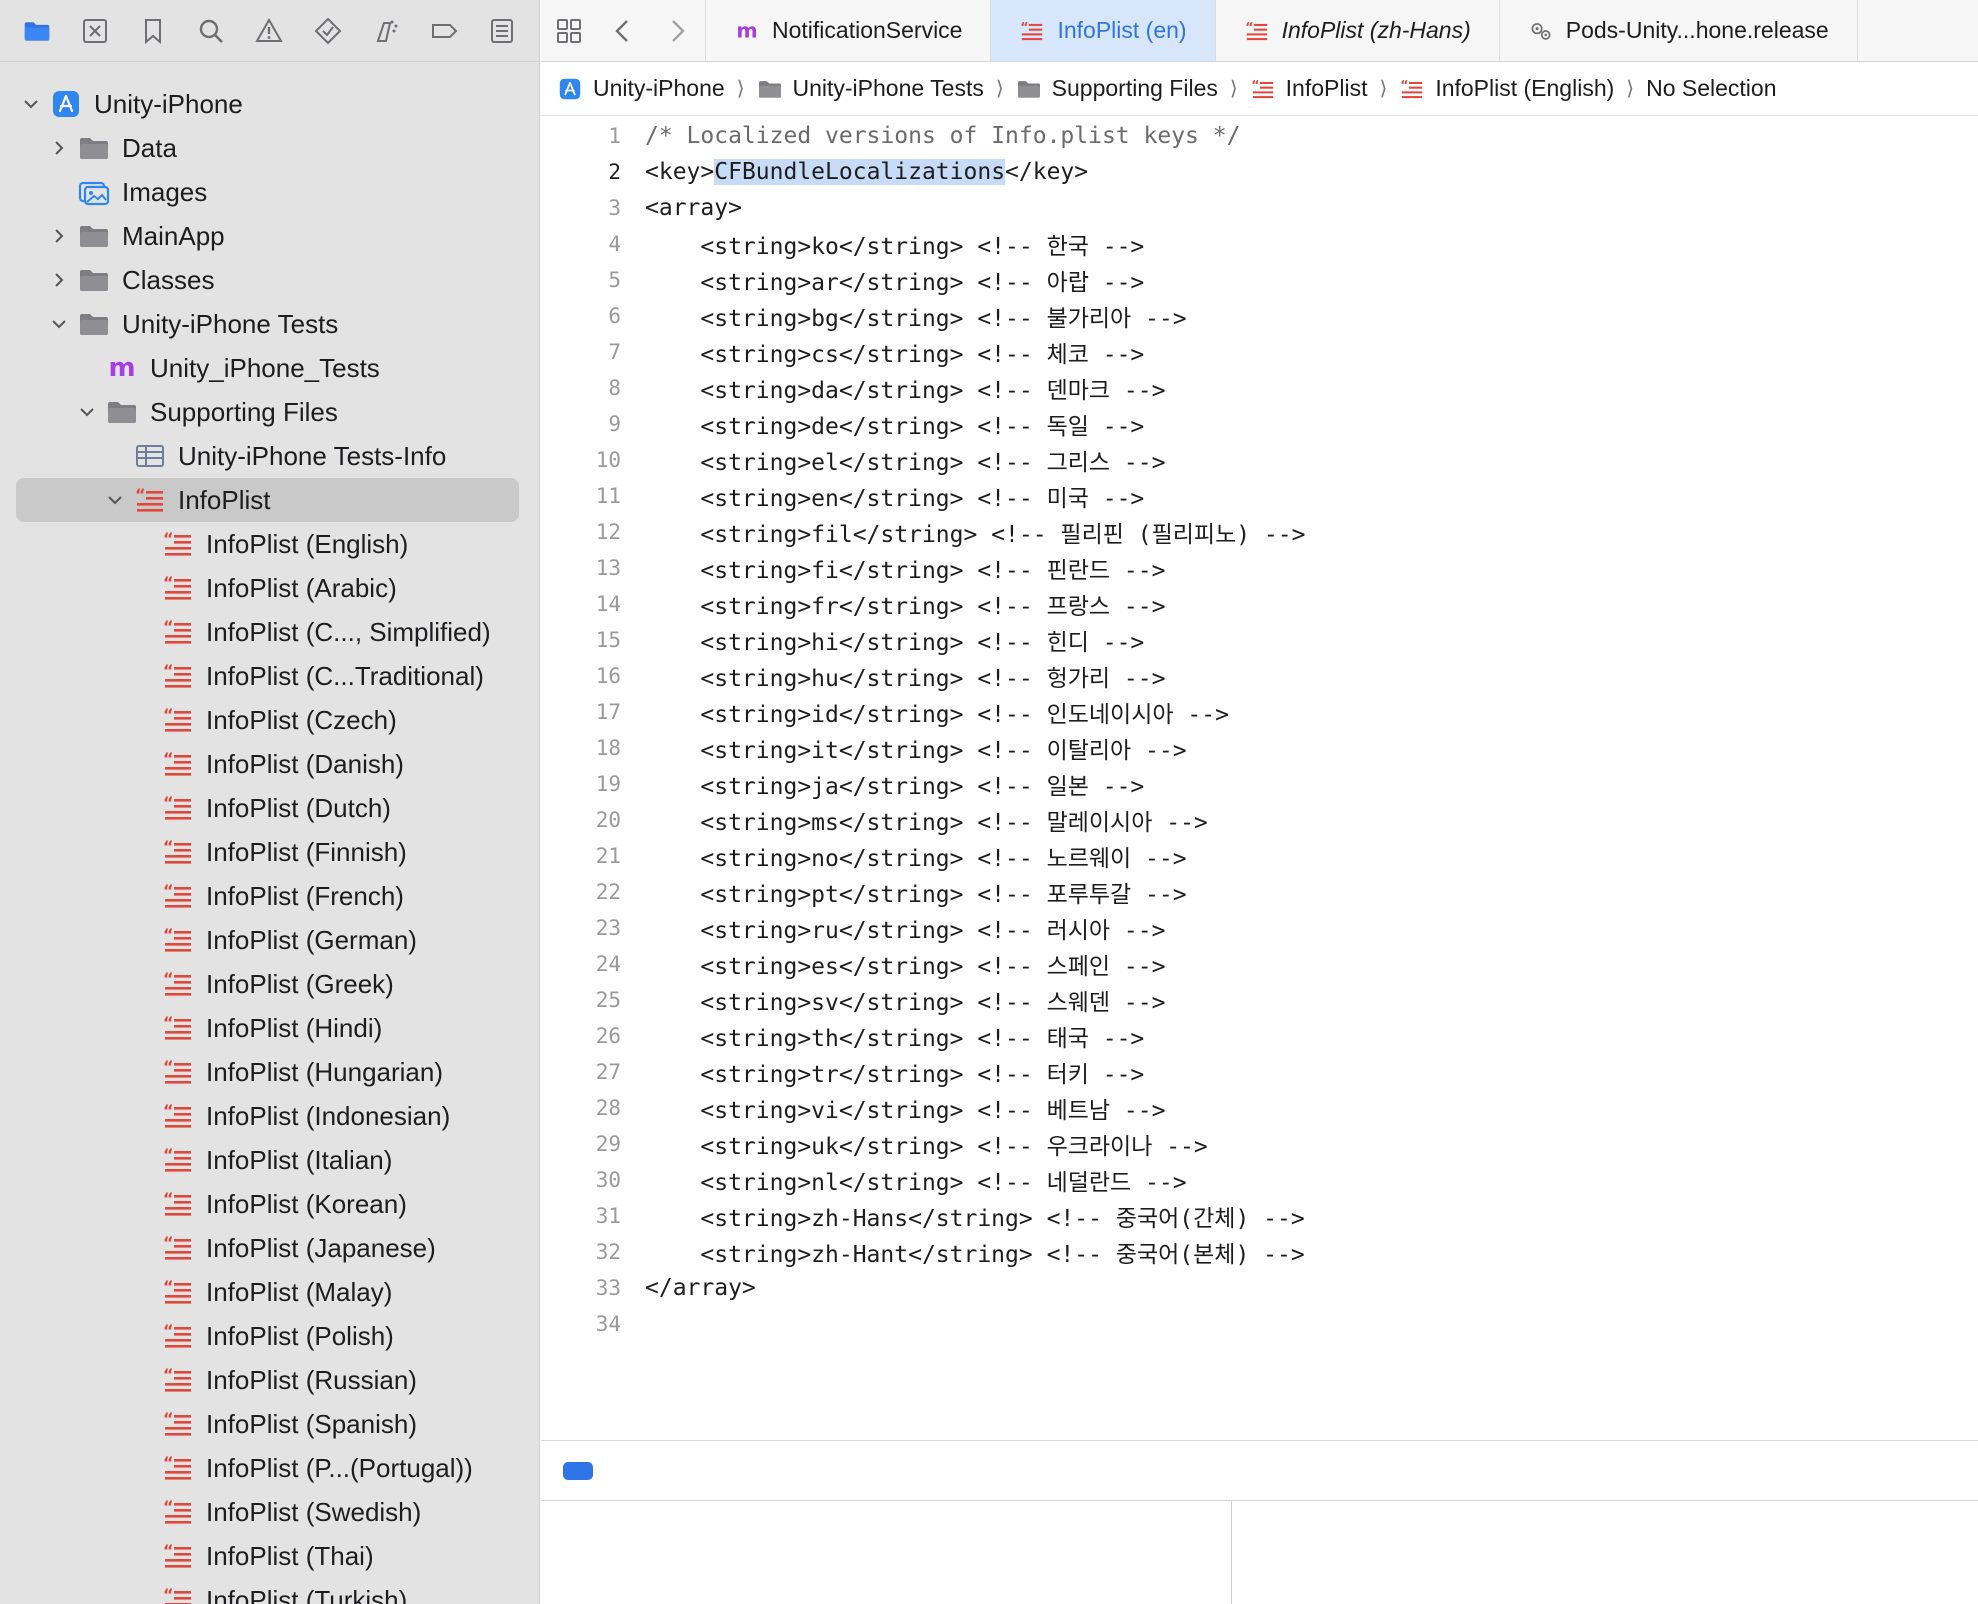  I want to click on tree-item: “ InfoPlist (Finnish), so click(269, 852).